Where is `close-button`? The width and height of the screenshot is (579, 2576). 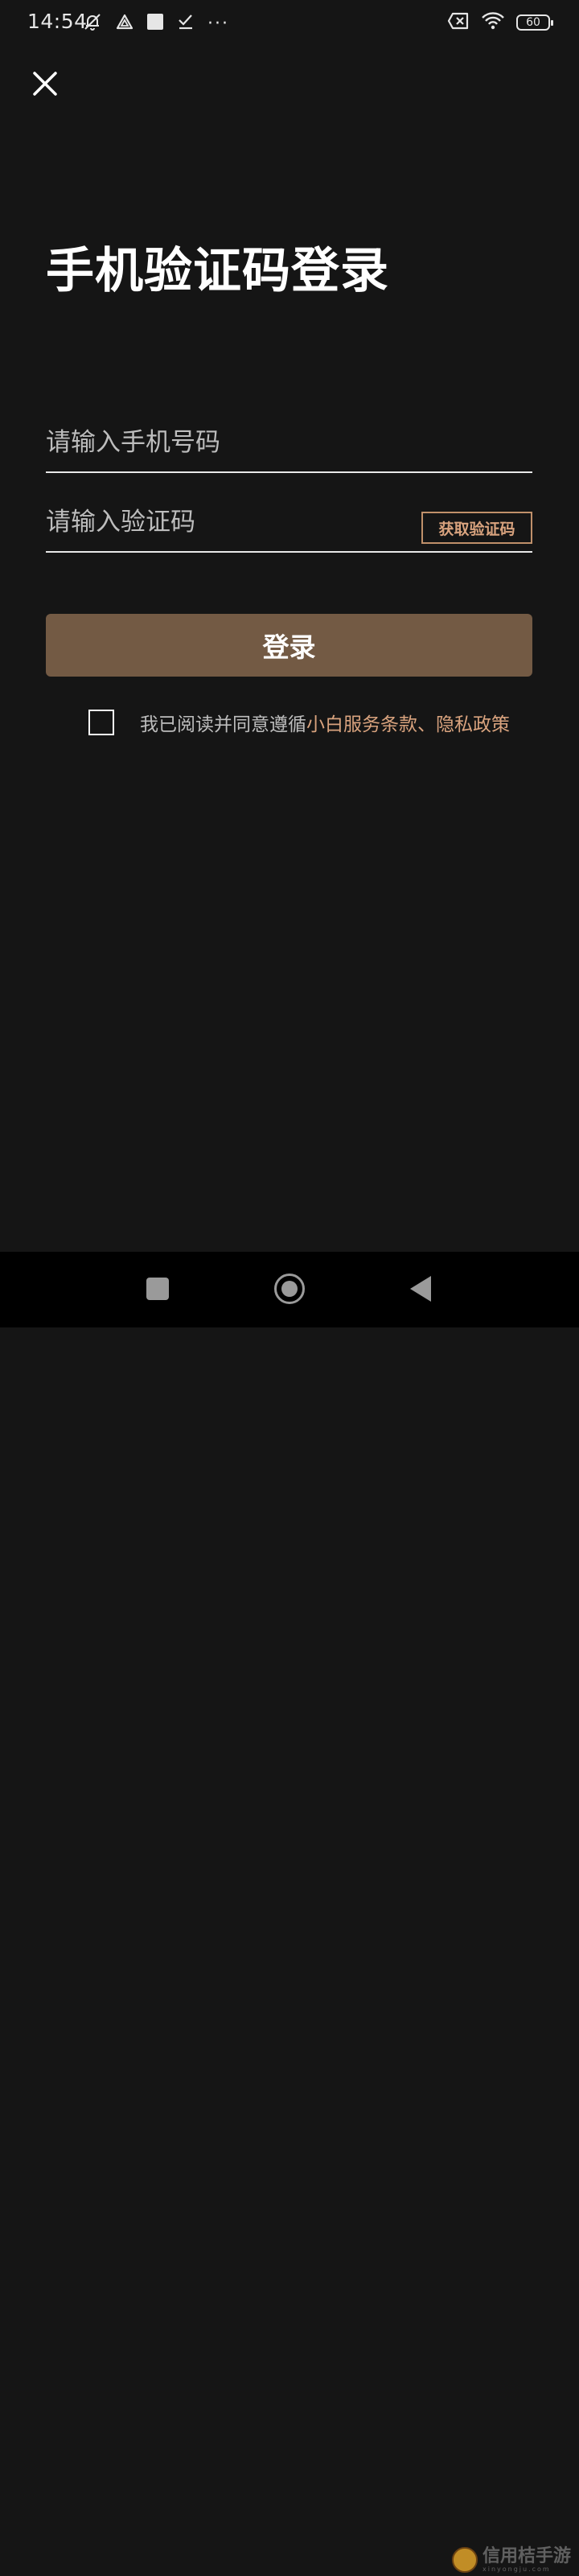
close-button is located at coordinates (45, 83).